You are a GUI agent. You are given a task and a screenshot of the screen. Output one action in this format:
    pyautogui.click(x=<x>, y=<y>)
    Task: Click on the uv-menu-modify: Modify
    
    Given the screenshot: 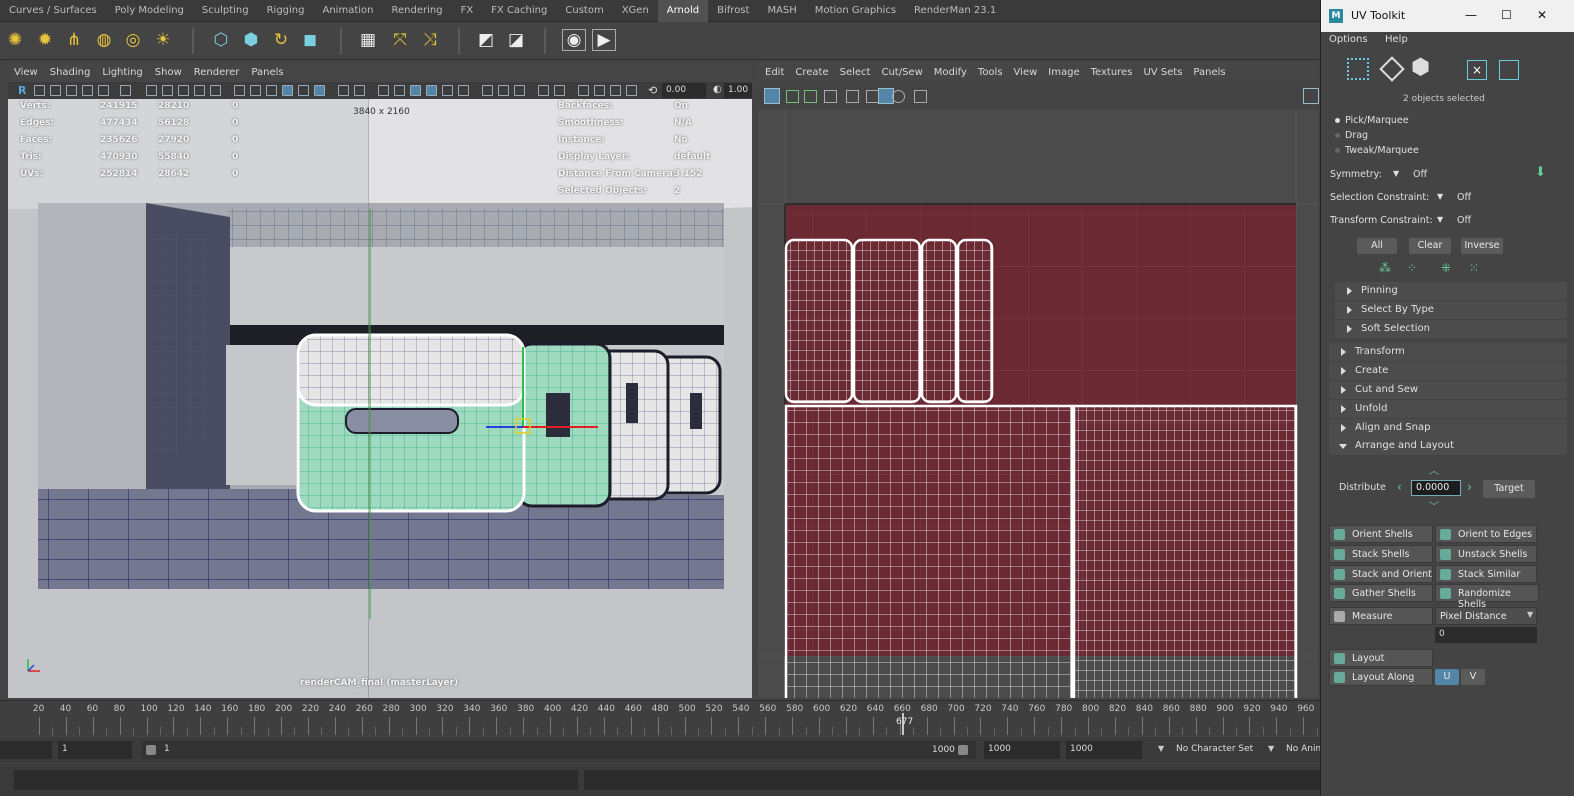 What is the action you would take?
    pyautogui.click(x=950, y=72)
    